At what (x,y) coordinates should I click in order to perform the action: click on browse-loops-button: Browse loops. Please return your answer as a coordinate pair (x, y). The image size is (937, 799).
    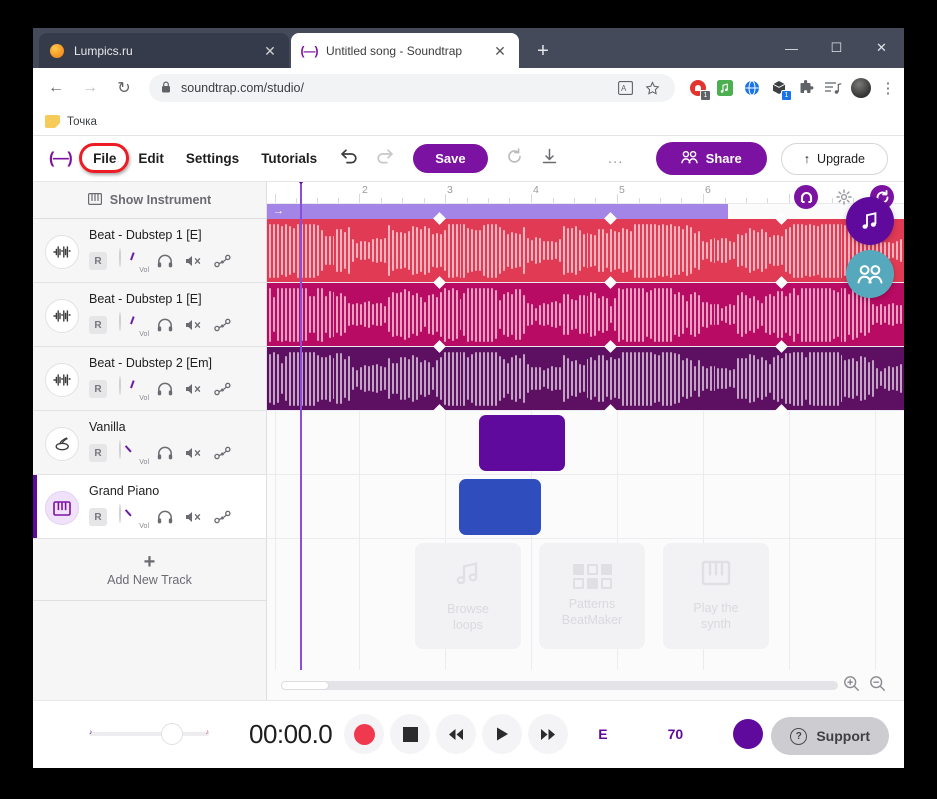
    Looking at the image, I should click on (468, 596).